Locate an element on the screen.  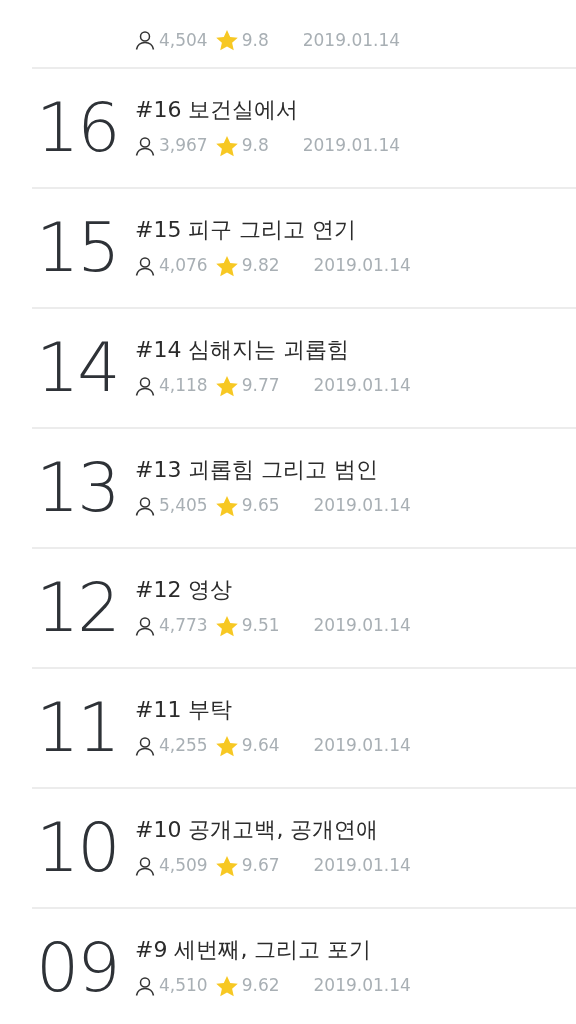
rating: 9.65 is located at coordinates (260, 506).